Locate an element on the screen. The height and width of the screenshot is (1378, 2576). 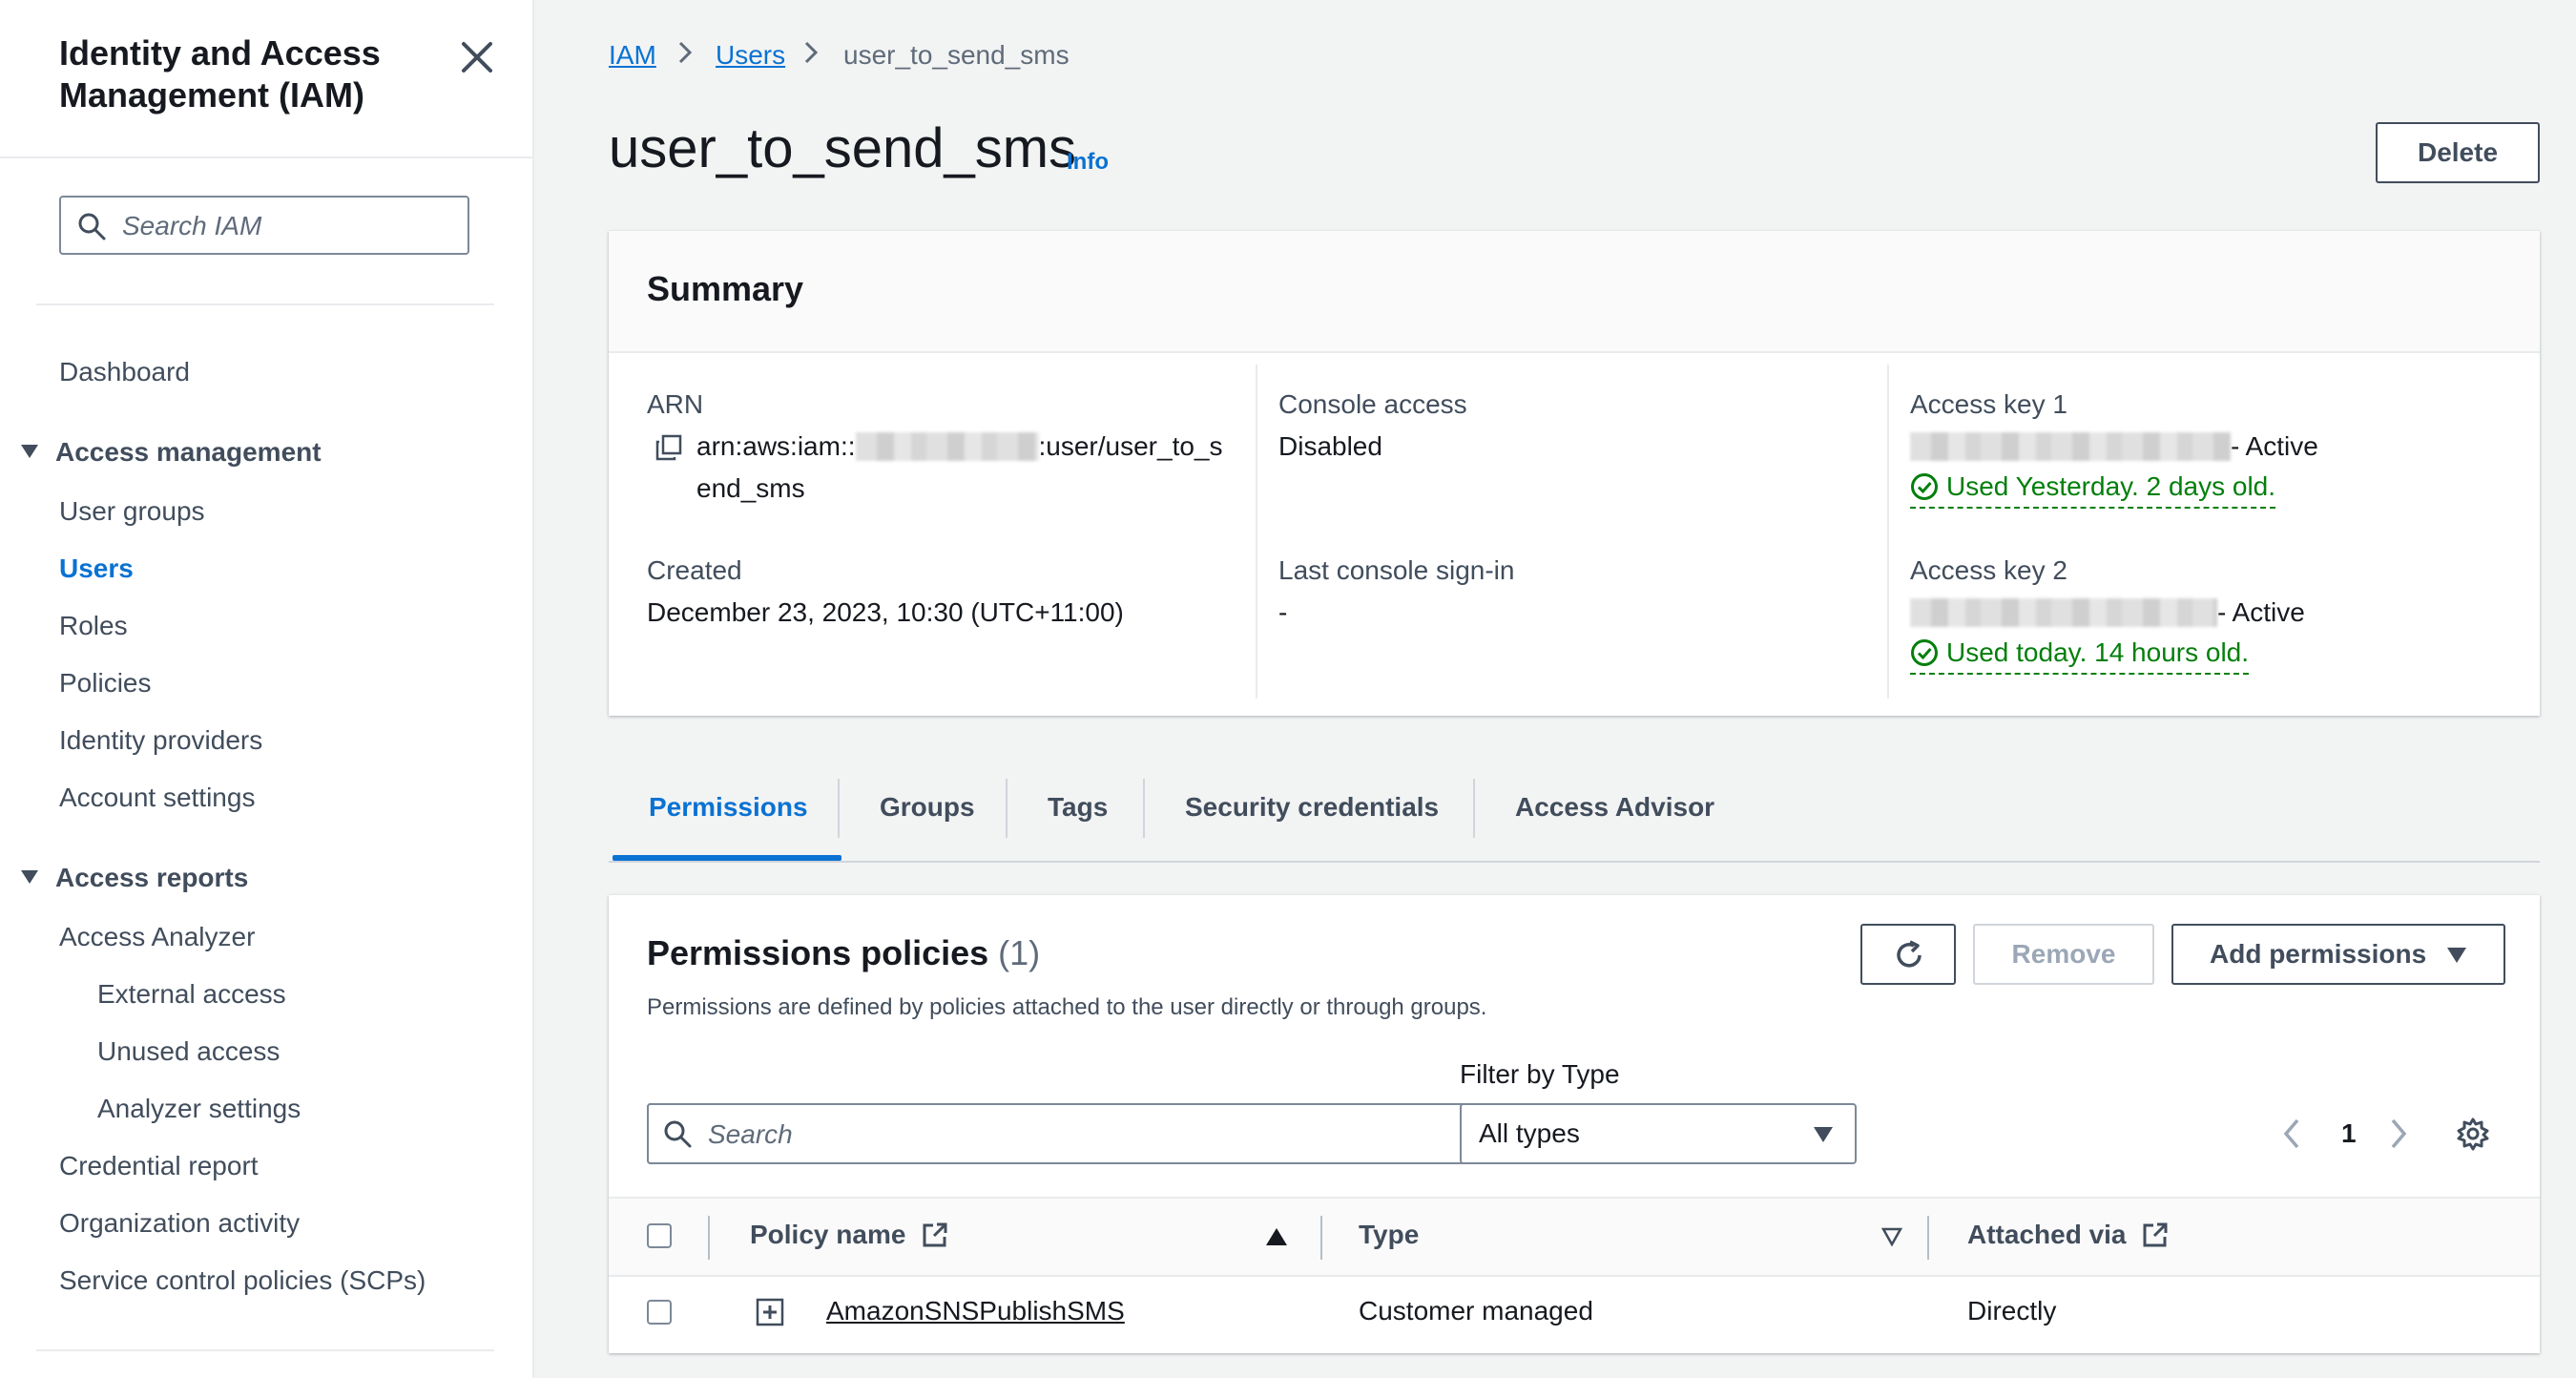
access-key2-last-used: Used today. 14 hours old. is located at coordinates (2080, 656).